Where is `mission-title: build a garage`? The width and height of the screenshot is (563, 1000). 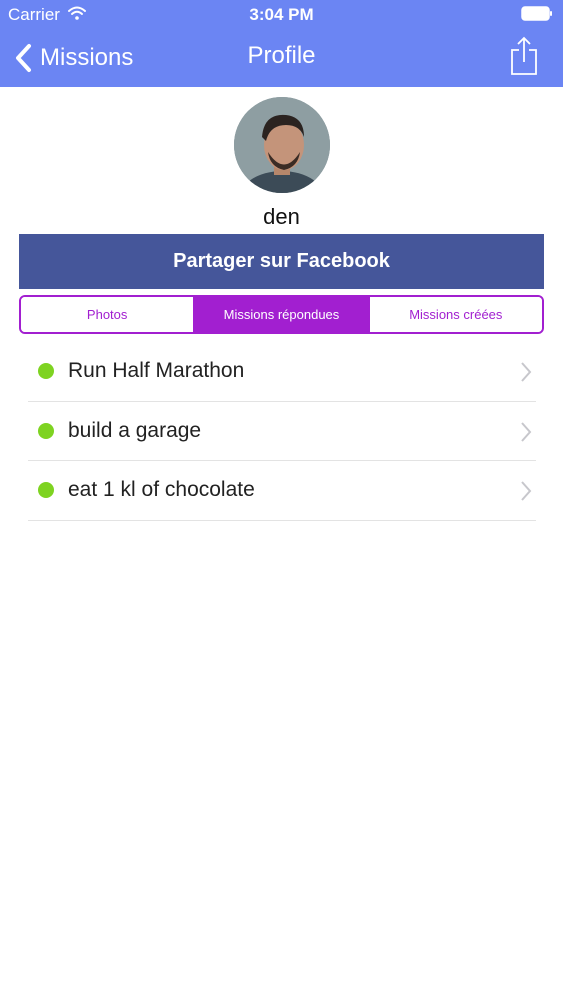 mission-title: build a garage is located at coordinates (135, 430).